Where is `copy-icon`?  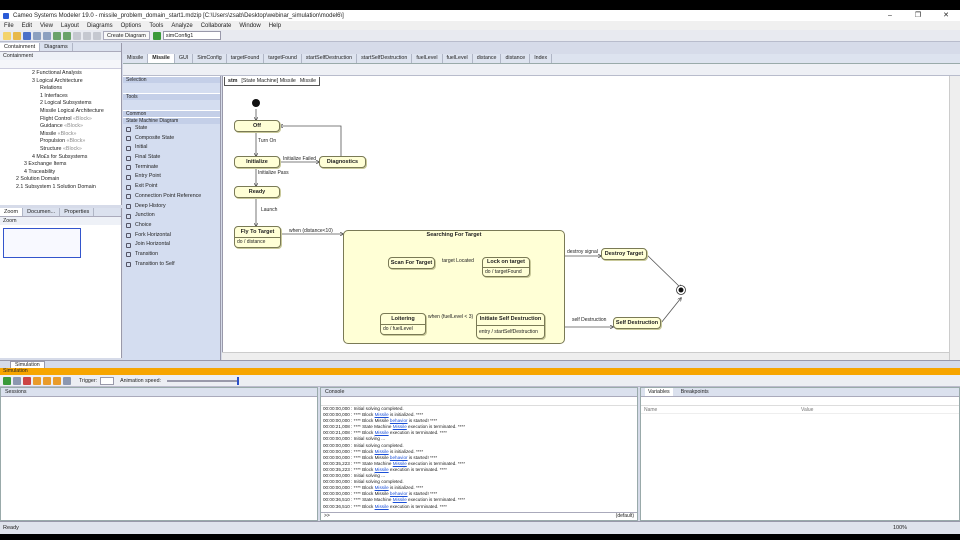 copy-icon is located at coordinates (87, 35).